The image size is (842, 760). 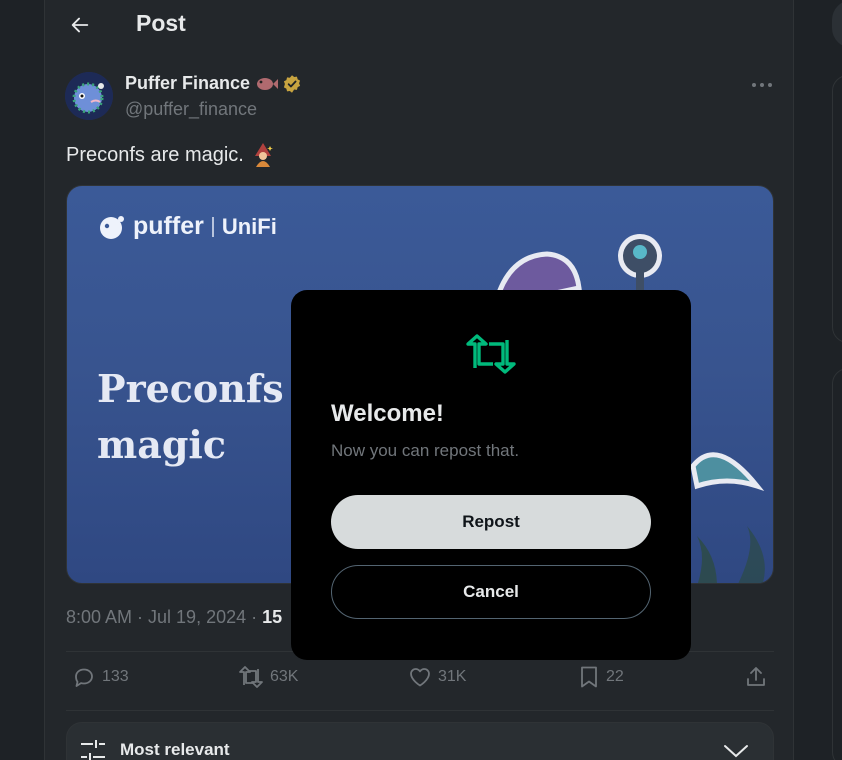 I want to click on back-button, so click(x=80, y=25).